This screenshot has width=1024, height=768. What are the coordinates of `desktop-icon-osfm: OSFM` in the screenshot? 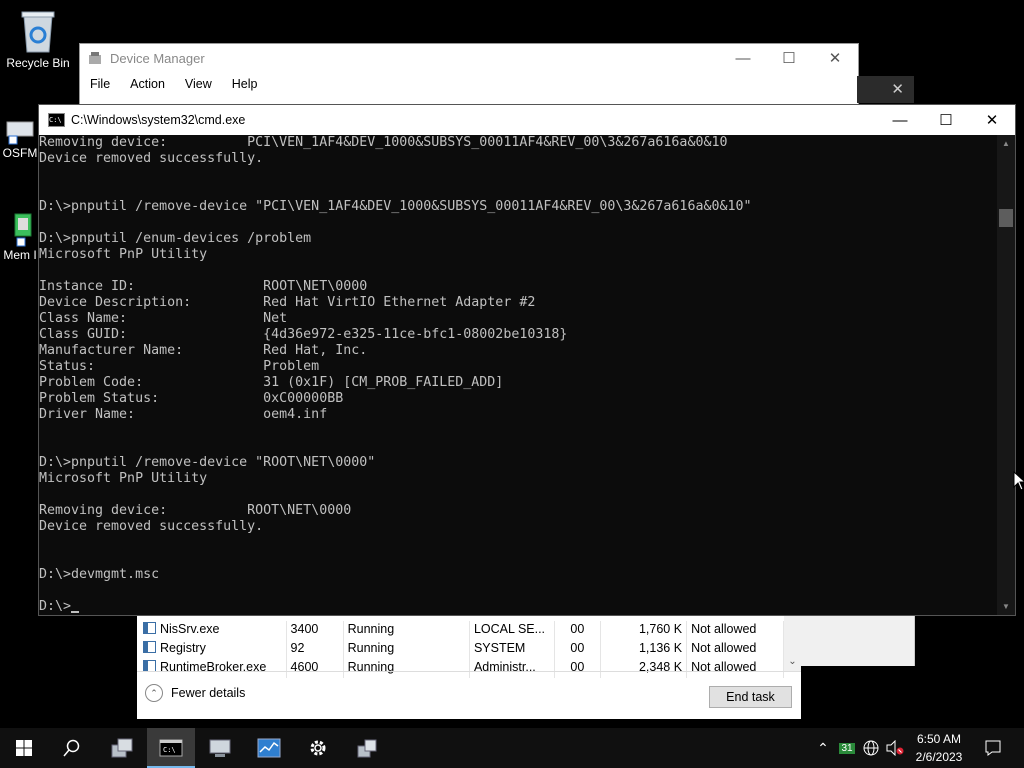 It's located at (20, 138).